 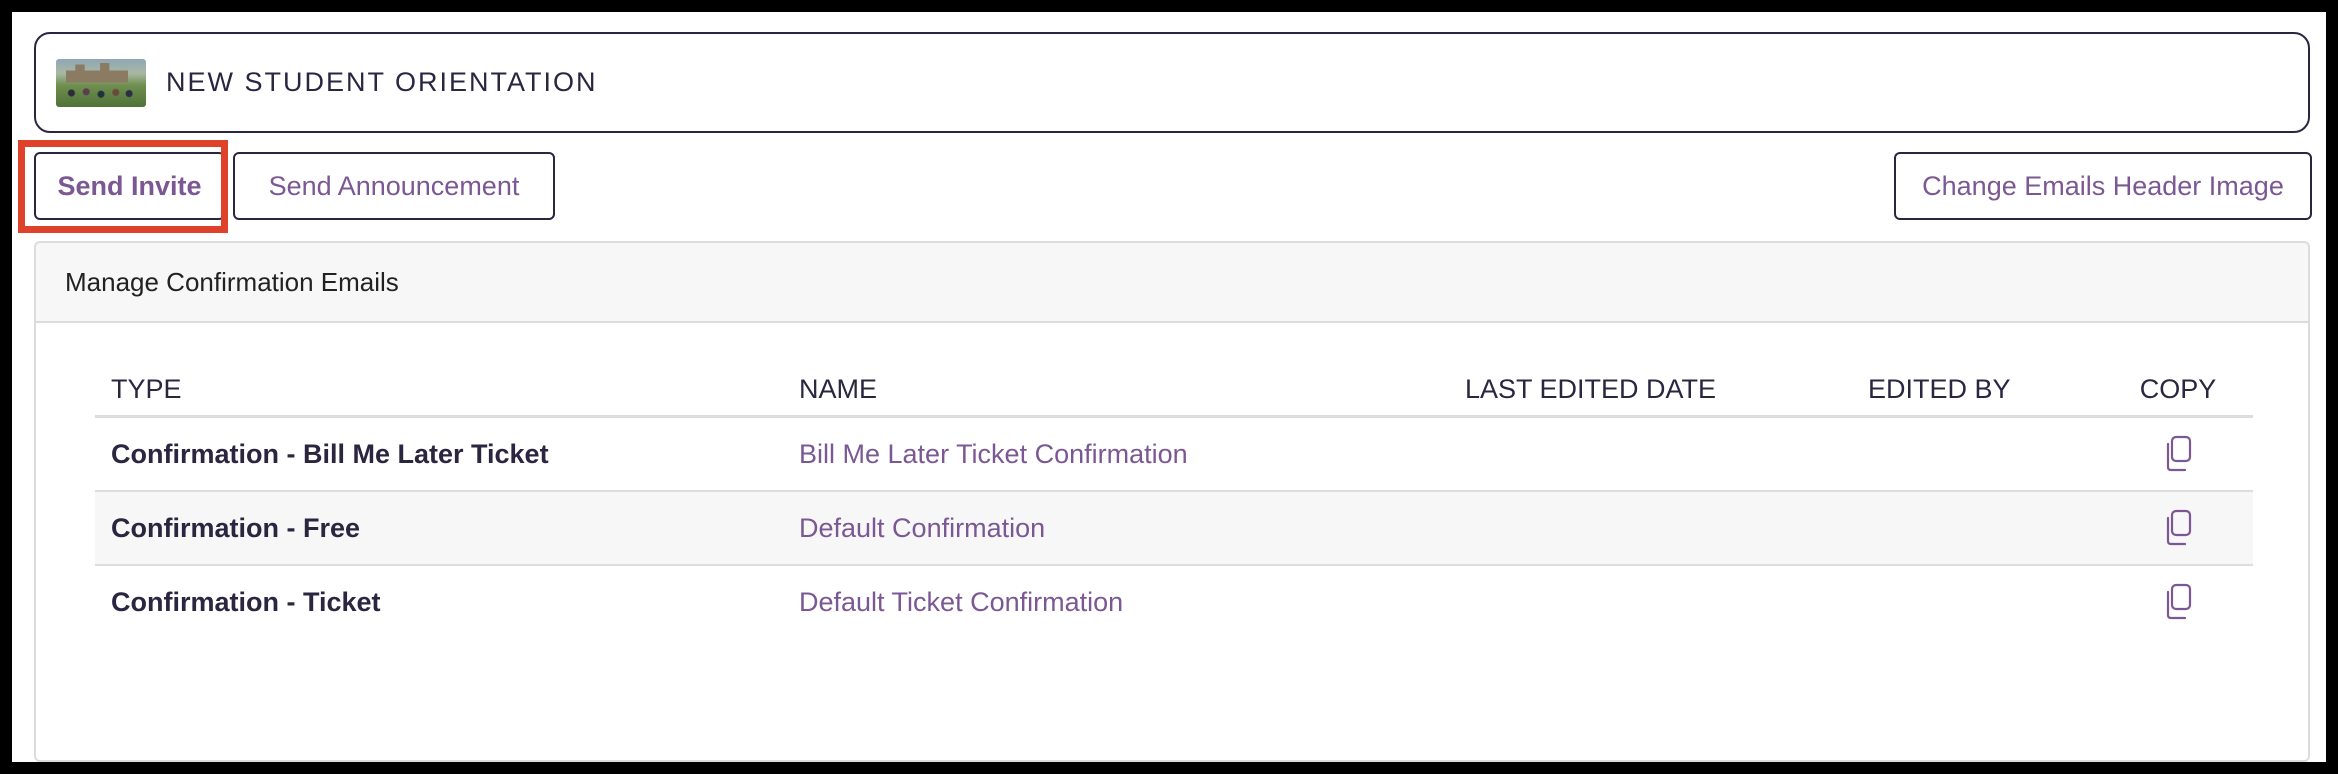 What do you see at coordinates (1977, 387) in the screenshot?
I see `column-header-edited-by: EDITED BY` at bounding box center [1977, 387].